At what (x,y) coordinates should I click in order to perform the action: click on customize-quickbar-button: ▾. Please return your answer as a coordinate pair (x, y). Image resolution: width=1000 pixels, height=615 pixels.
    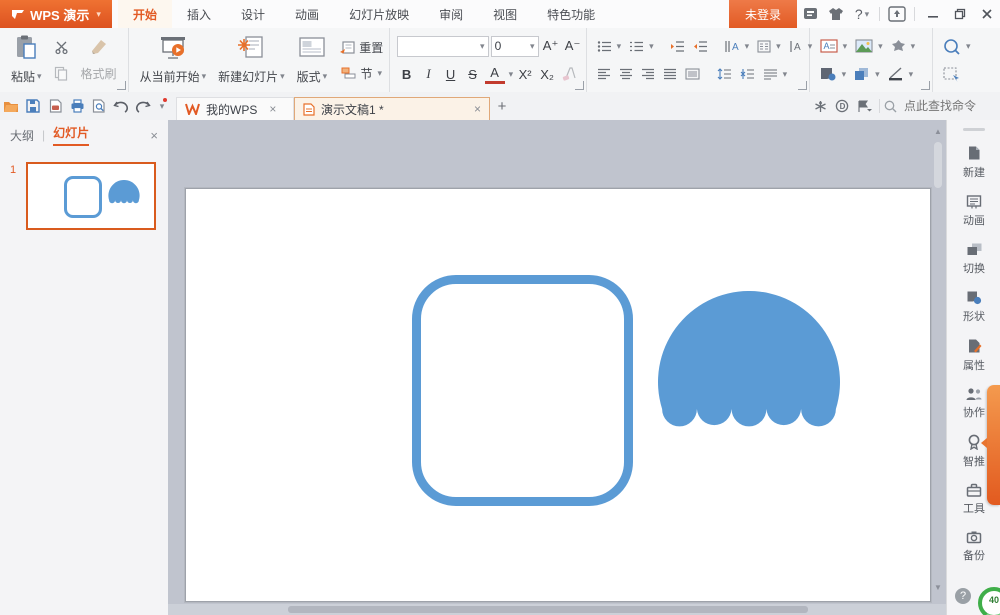
    Looking at the image, I should click on (161, 106).